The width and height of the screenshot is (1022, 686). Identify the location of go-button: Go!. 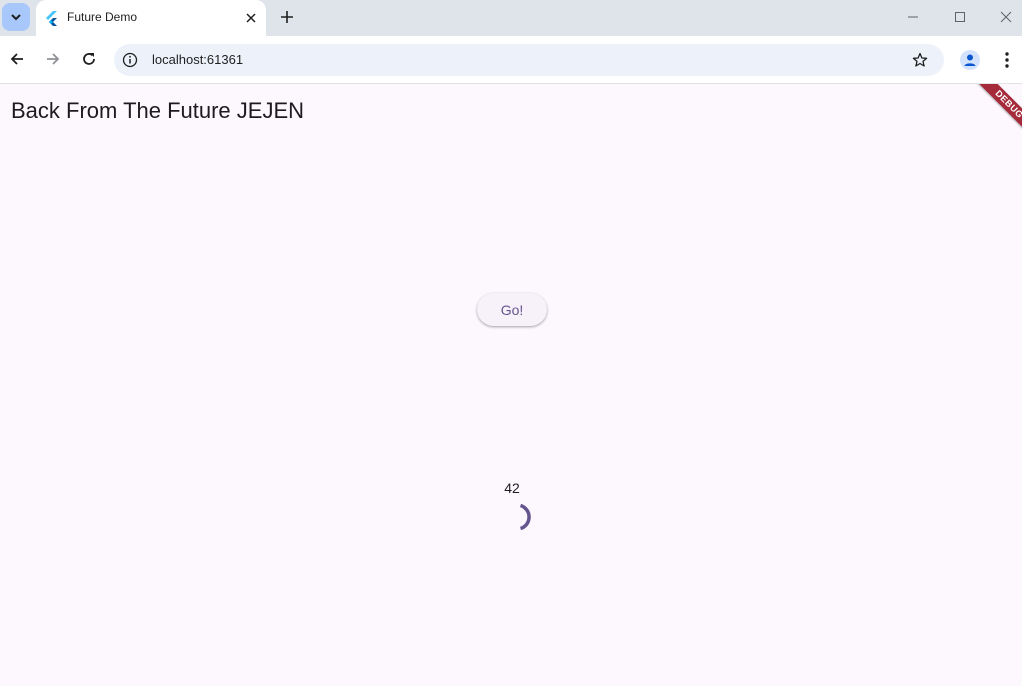
(512, 309).